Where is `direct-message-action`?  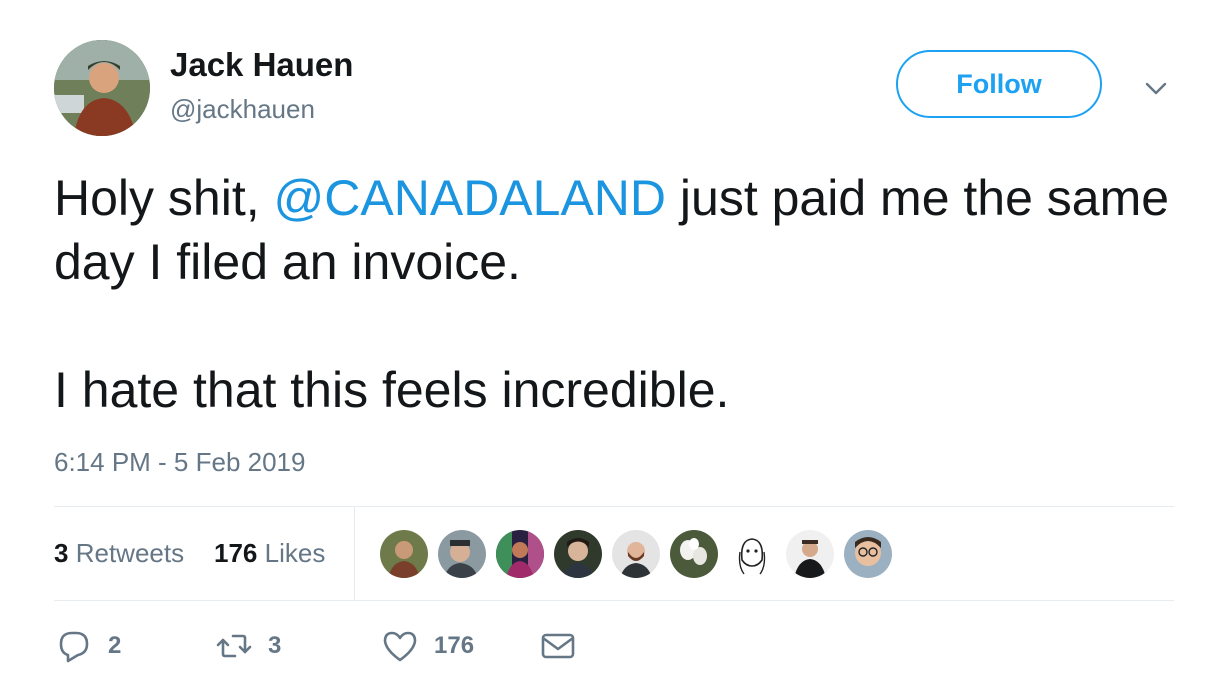
direct-message-action is located at coordinates (558, 646).